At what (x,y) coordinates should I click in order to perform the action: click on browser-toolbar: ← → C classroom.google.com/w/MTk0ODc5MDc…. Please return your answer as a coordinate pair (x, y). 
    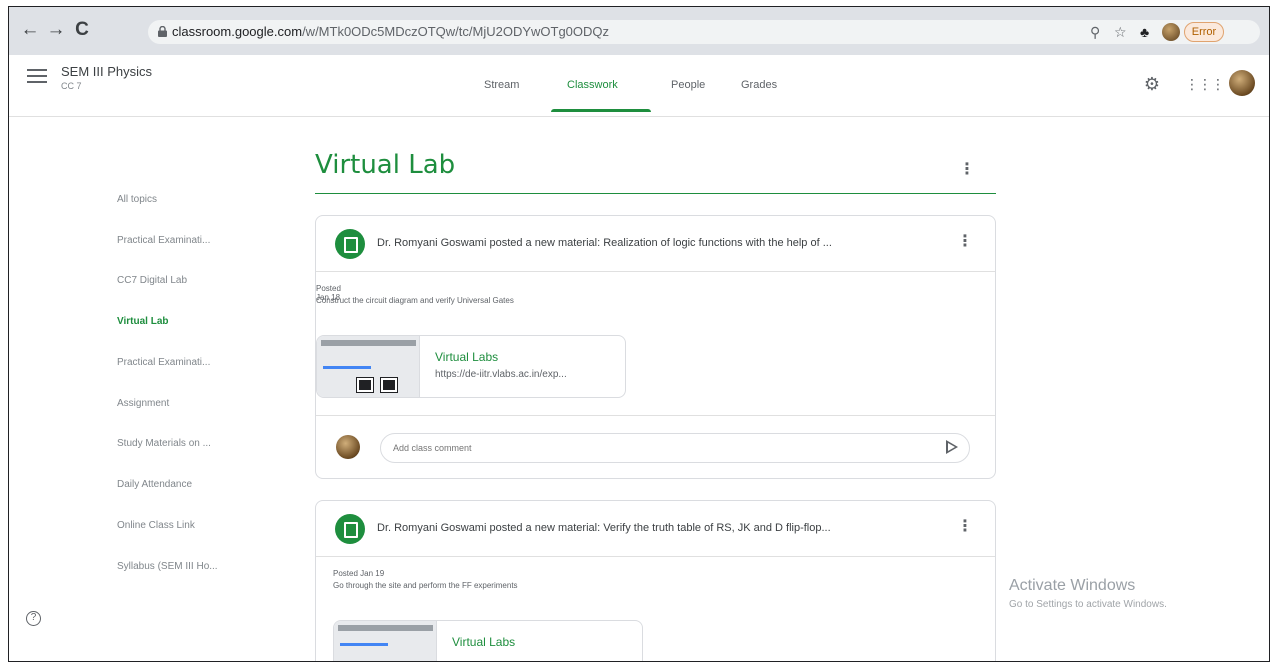
    Looking at the image, I should click on (639, 31).